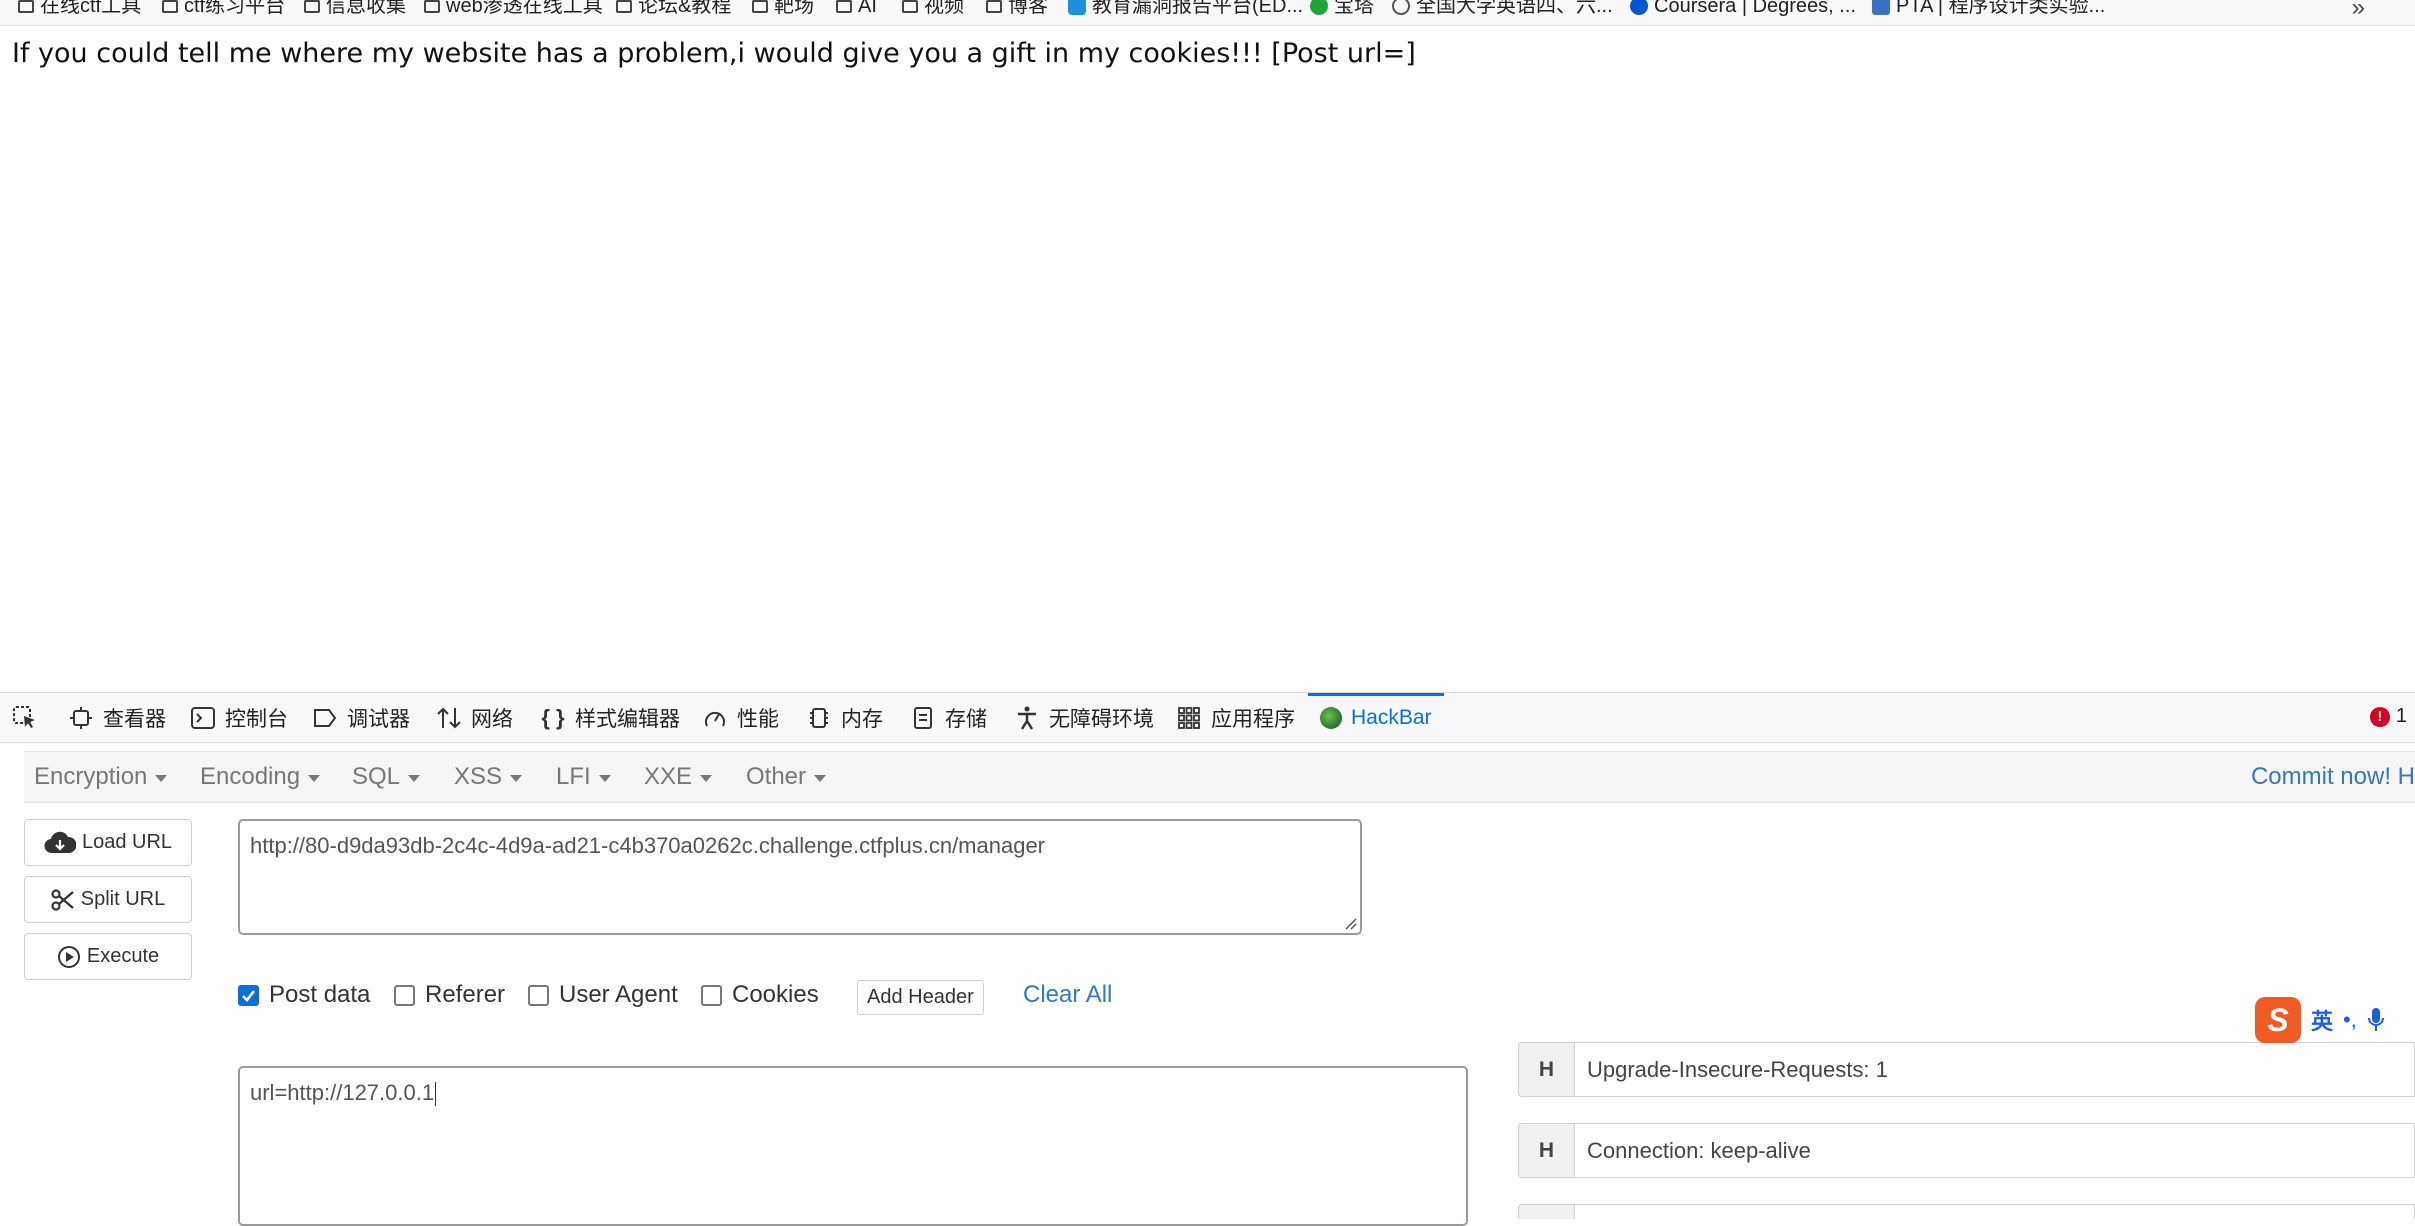  What do you see at coordinates (1994, 1069) in the screenshot?
I see `header-value-field: Upgrade-Insecure-Requests: 1` at bounding box center [1994, 1069].